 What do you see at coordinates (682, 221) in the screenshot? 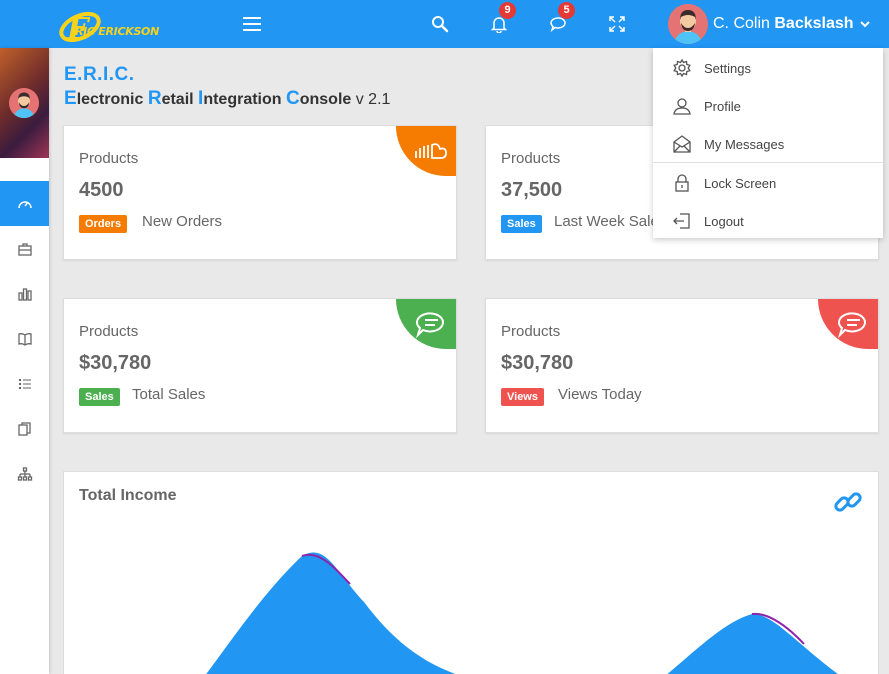
I see `logout-icon` at bounding box center [682, 221].